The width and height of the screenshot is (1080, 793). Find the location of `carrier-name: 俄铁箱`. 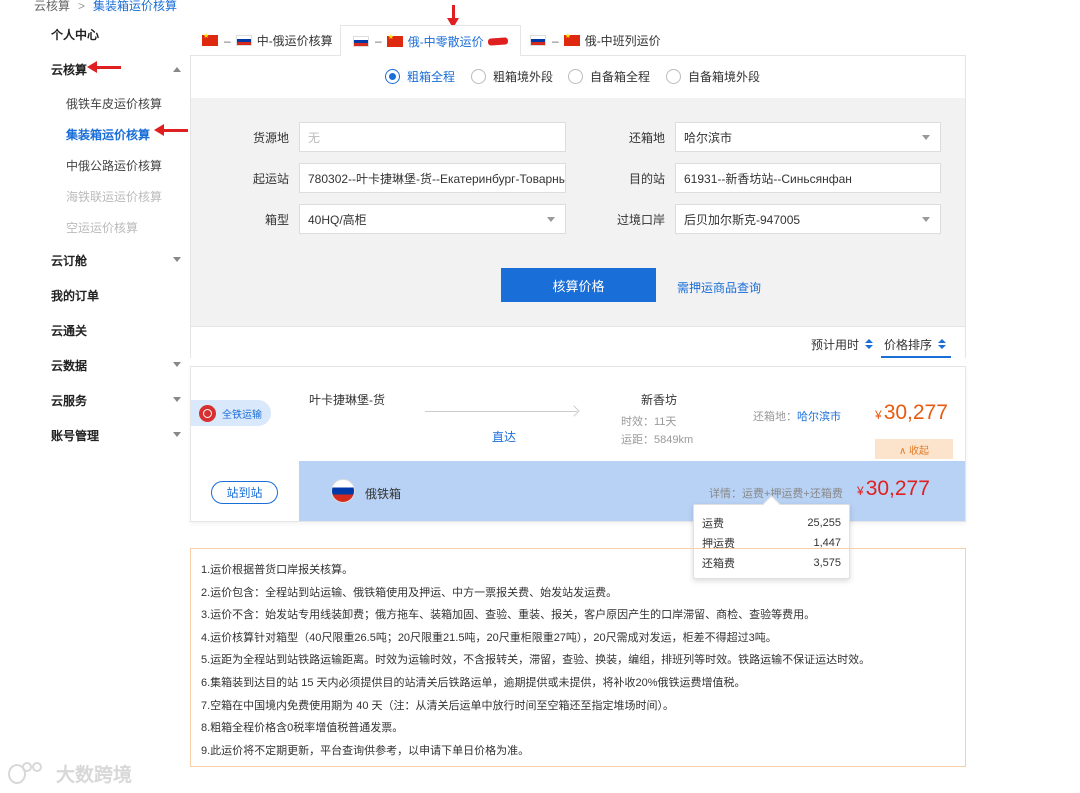

carrier-name: 俄铁箱 is located at coordinates (383, 494).